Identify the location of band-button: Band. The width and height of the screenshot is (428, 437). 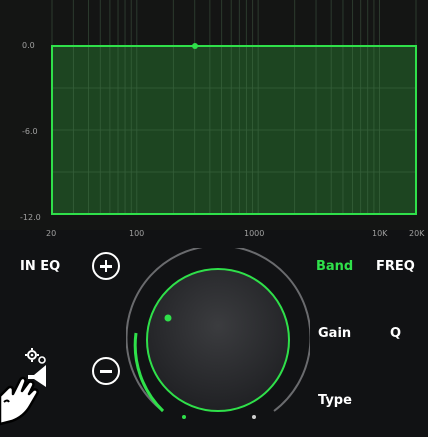
(334, 266).